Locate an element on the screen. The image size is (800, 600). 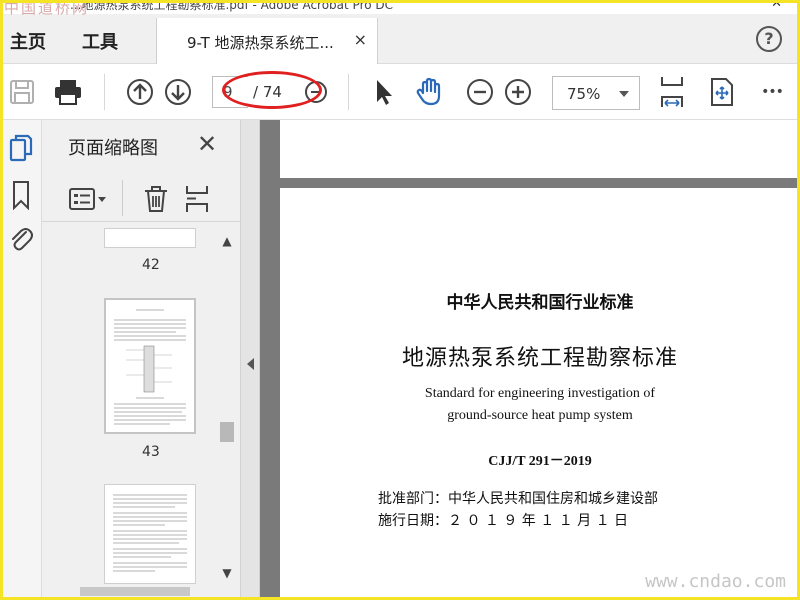
left-navigation-rail is located at coordinates (21, 360).